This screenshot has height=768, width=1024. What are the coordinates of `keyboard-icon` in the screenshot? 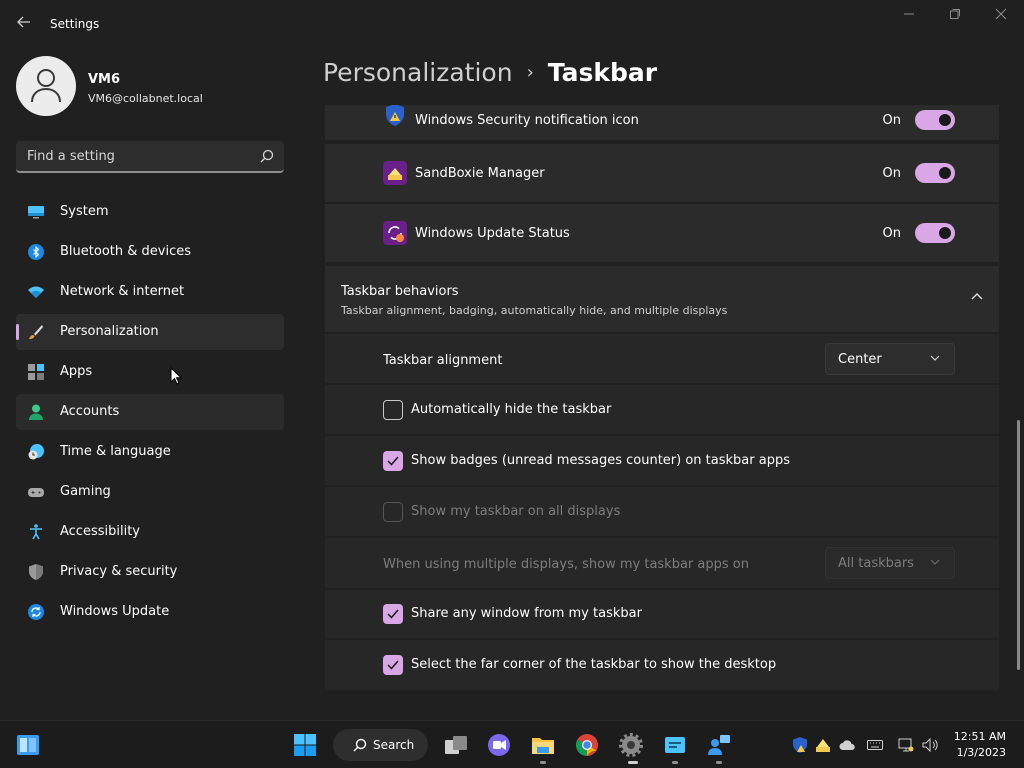 It's located at (875, 745).